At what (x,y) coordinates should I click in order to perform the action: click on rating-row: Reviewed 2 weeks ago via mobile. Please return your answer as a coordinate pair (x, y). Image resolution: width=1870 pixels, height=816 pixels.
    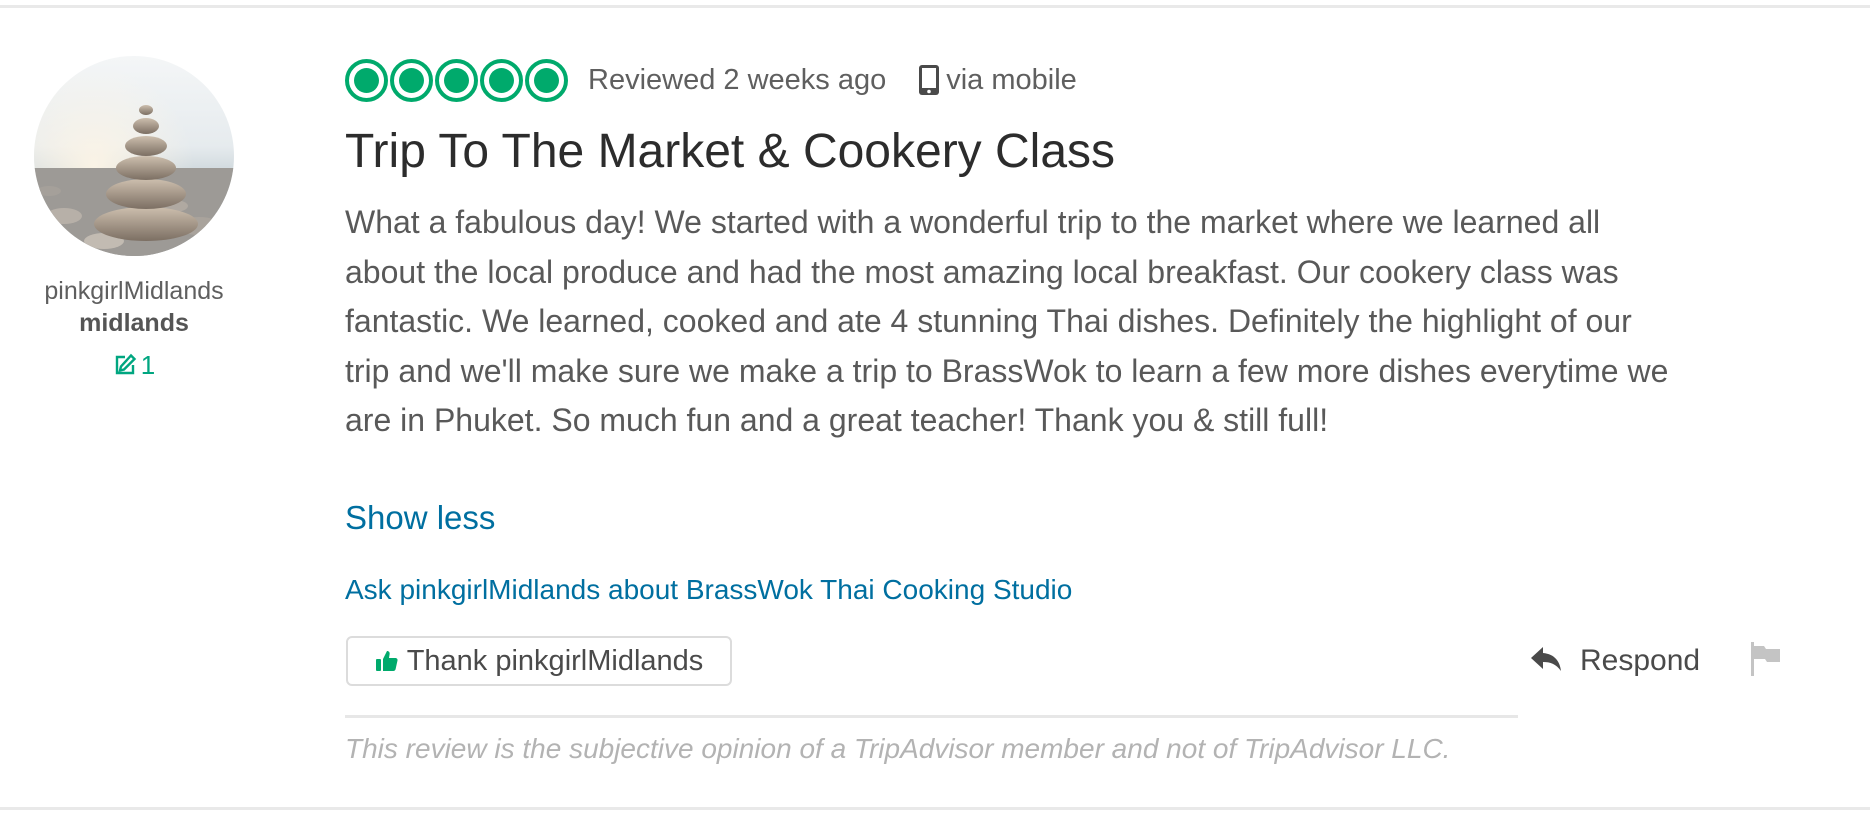
    Looking at the image, I should click on (711, 80).